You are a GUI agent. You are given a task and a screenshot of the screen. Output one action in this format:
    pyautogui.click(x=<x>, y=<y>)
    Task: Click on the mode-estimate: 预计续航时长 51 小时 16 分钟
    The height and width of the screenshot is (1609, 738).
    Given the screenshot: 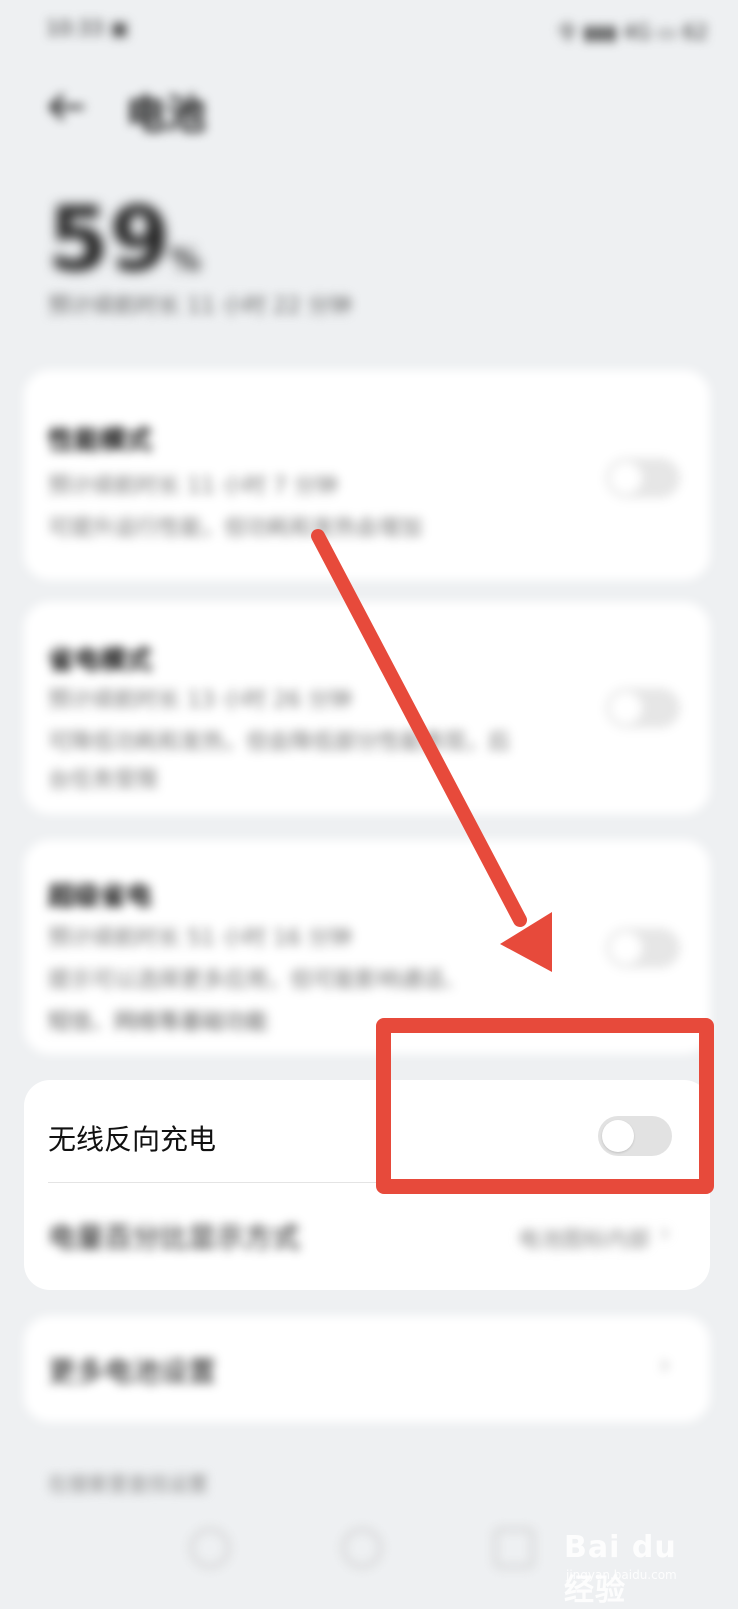 What is the action you would take?
    pyautogui.click(x=200, y=938)
    